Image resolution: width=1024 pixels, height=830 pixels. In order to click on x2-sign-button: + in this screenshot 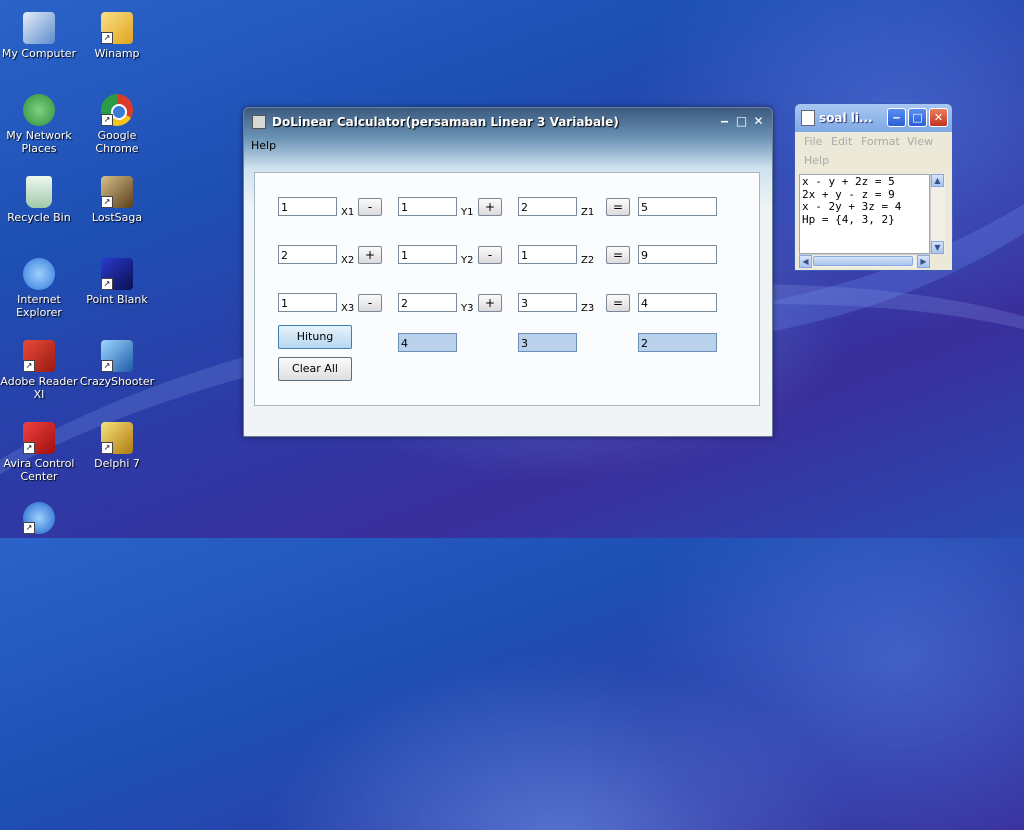, I will do `click(370, 255)`.